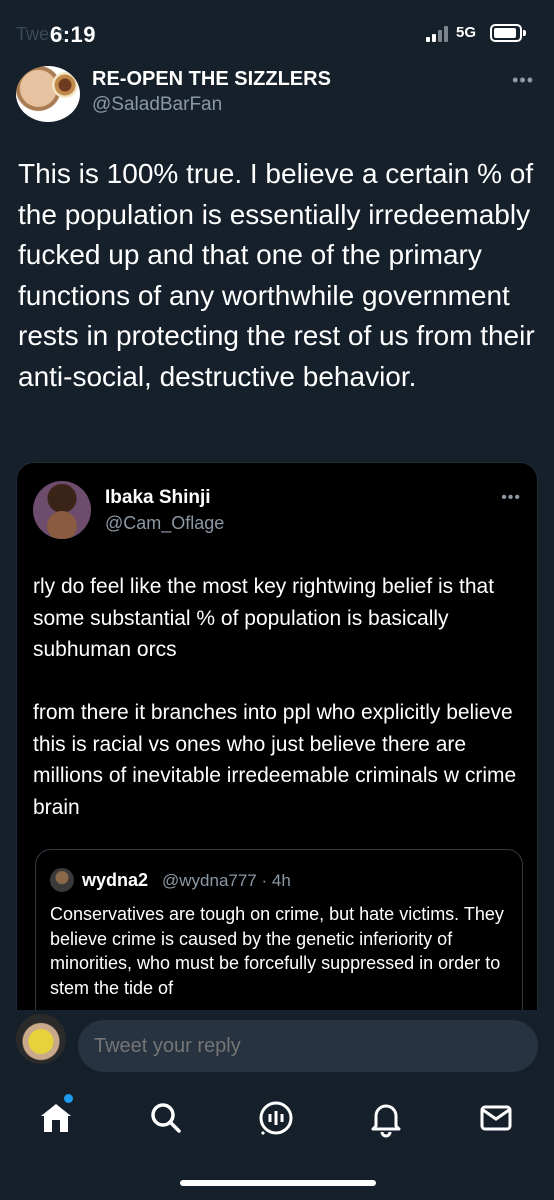 This screenshot has height=1200, width=554. I want to click on notifications-icon, so click(386, 1118).